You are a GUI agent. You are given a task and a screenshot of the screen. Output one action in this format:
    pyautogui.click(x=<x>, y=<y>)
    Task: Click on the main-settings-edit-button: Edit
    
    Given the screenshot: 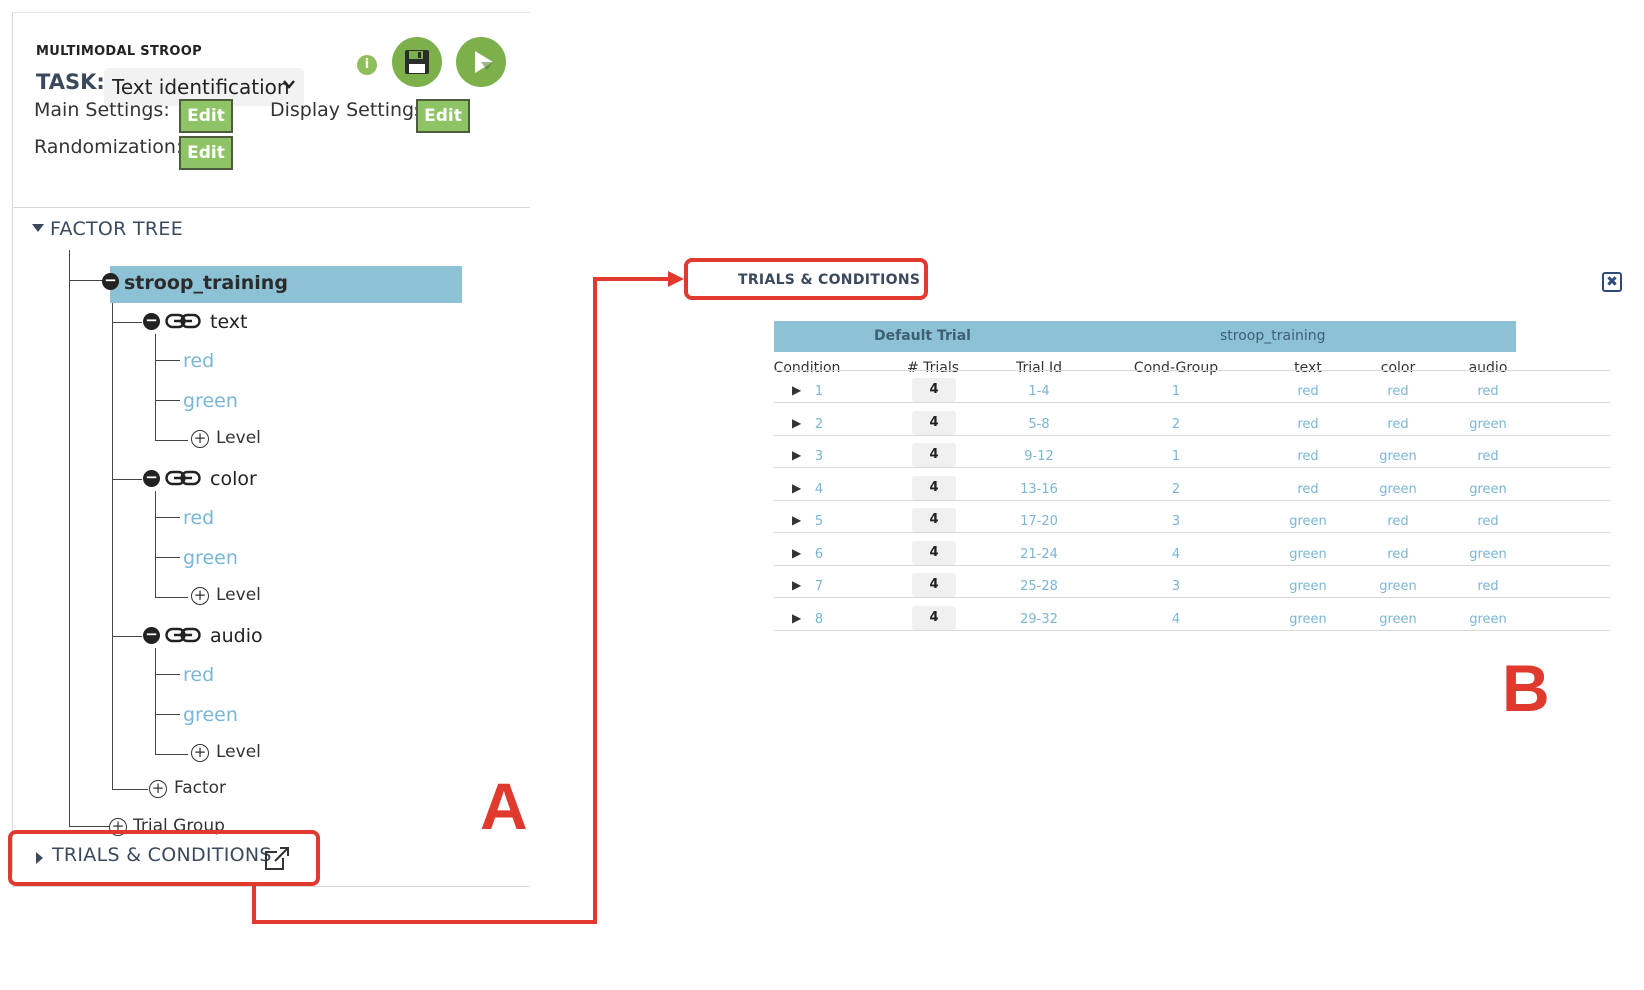 What is the action you would take?
    pyautogui.click(x=206, y=116)
    